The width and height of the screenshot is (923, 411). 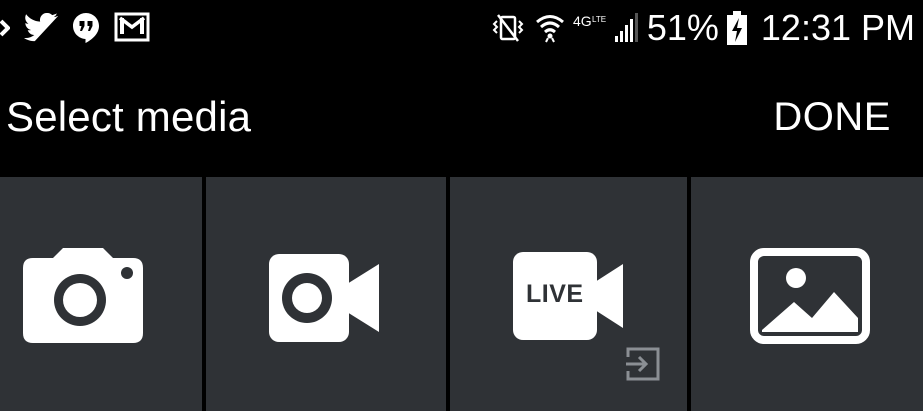 I want to click on video-option, so click(x=326, y=294).